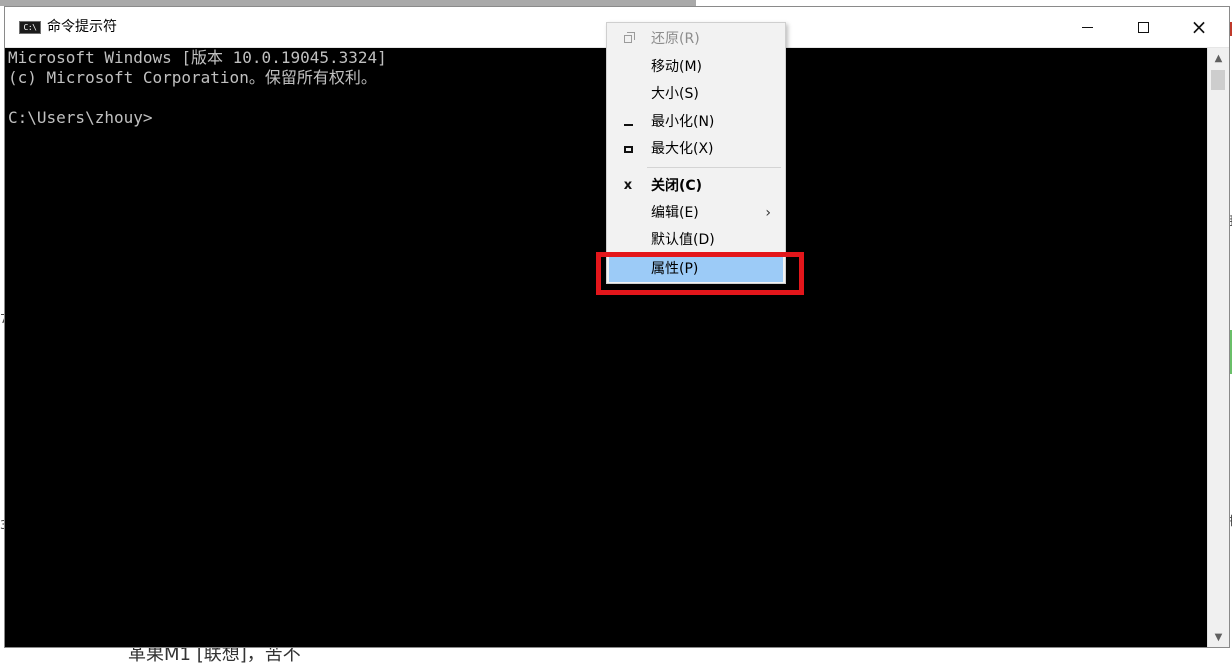 This screenshot has height=666, width=1232. I want to click on menu-item-size: 大小(S), so click(696, 94).